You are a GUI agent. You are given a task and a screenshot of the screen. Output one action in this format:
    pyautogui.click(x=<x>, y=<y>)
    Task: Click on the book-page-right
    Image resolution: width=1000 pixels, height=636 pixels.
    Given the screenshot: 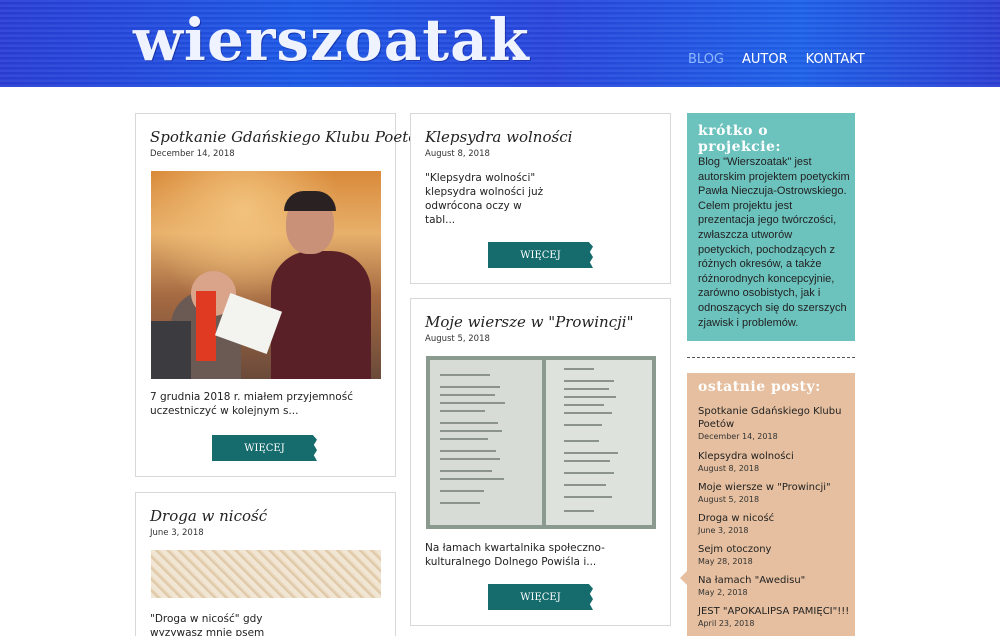 What is the action you would take?
    pyautogui.click(x=599, y=442)
    